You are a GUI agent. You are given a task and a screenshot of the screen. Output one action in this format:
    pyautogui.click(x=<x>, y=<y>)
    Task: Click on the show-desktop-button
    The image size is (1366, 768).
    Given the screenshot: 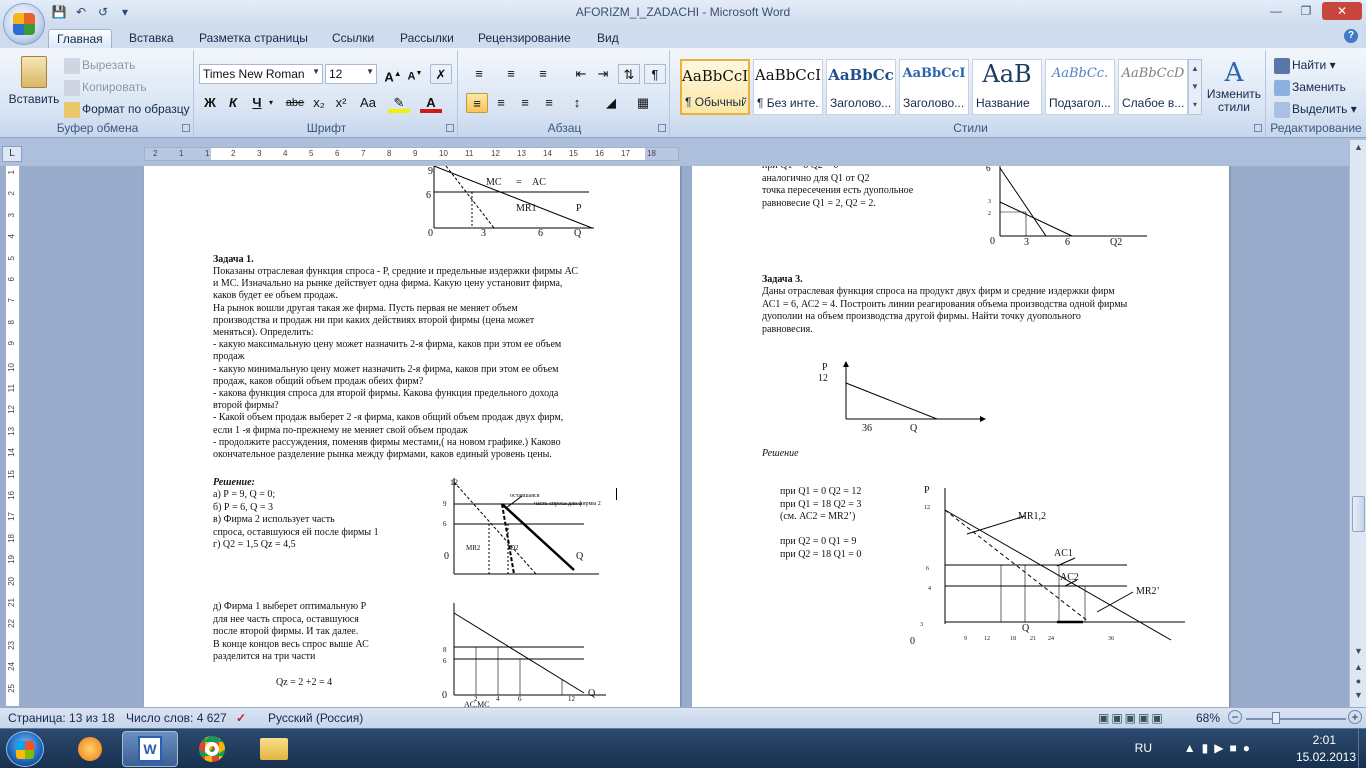 What is the action you would take?
    pyautogui.click(x=1362, y=748)
    